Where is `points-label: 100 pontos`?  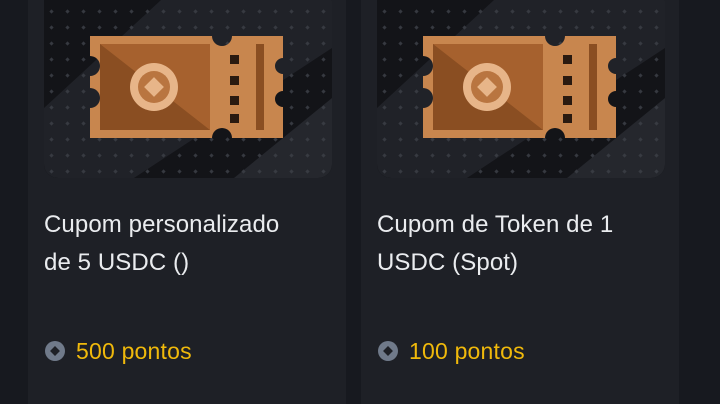 points-label: 100 pontos is located at coordinates (467, 350).